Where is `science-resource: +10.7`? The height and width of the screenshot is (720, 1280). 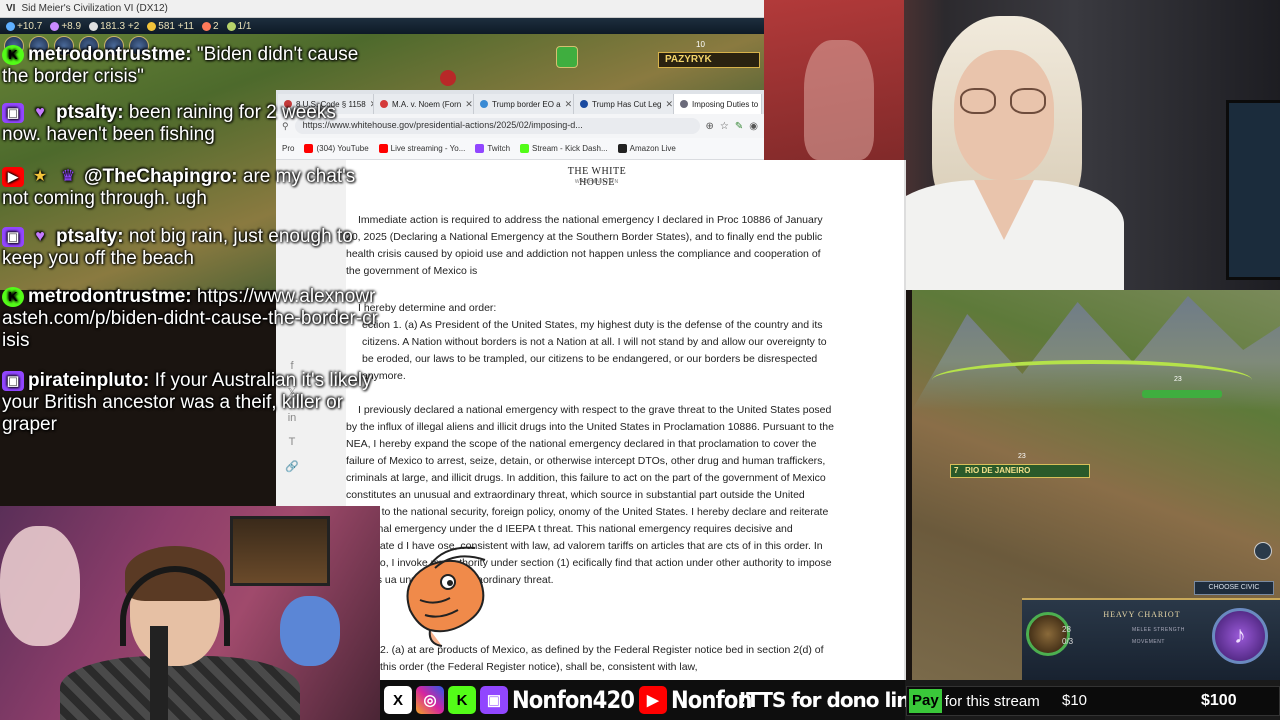 science-resource: +10.7 is located at coordinates (24, 26).